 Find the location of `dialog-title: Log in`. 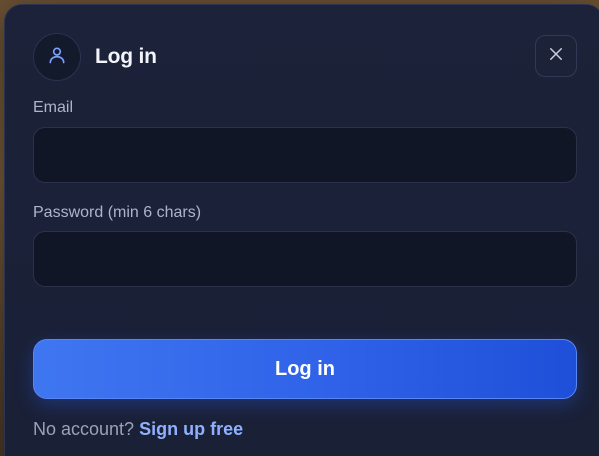

dialog-title: Log in is located at coordinates (126, 56).